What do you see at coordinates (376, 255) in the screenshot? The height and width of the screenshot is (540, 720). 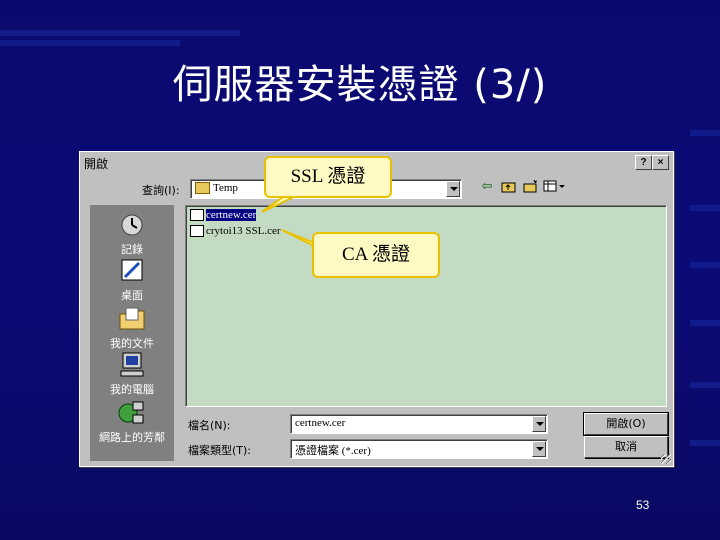 I see `ca-certificate-callout: CA 憑證` at bounding box center [376, 255].